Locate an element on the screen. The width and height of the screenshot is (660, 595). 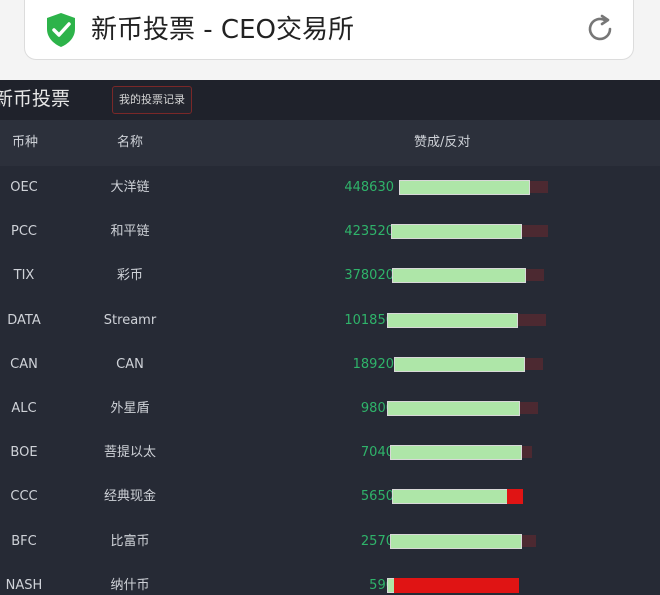
table-row: CAN CAN 18920 is located at coordinates (330, 365).